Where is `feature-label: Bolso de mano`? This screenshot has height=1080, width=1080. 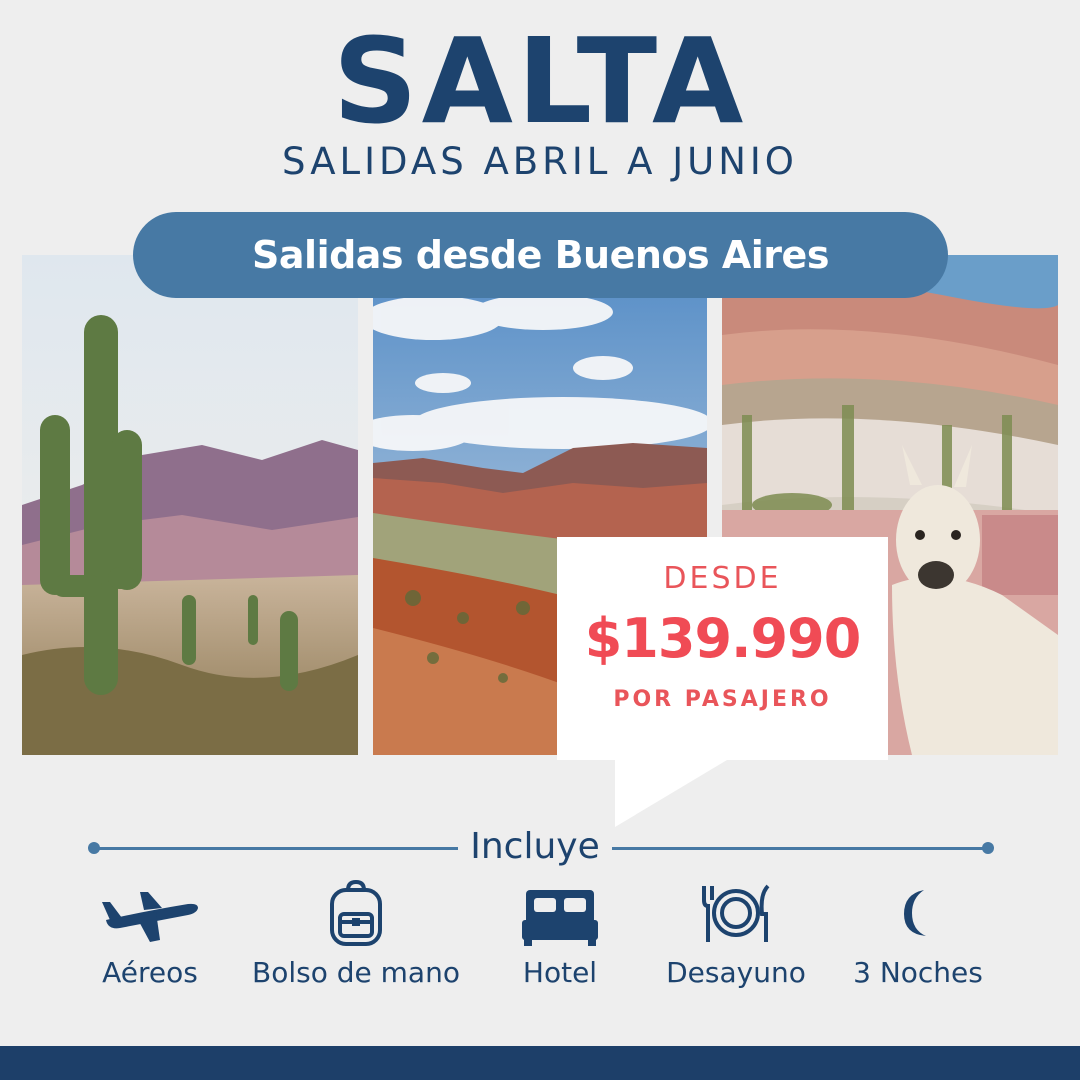
feature-label: Bolso de mano is located at coordinates (356, 972).